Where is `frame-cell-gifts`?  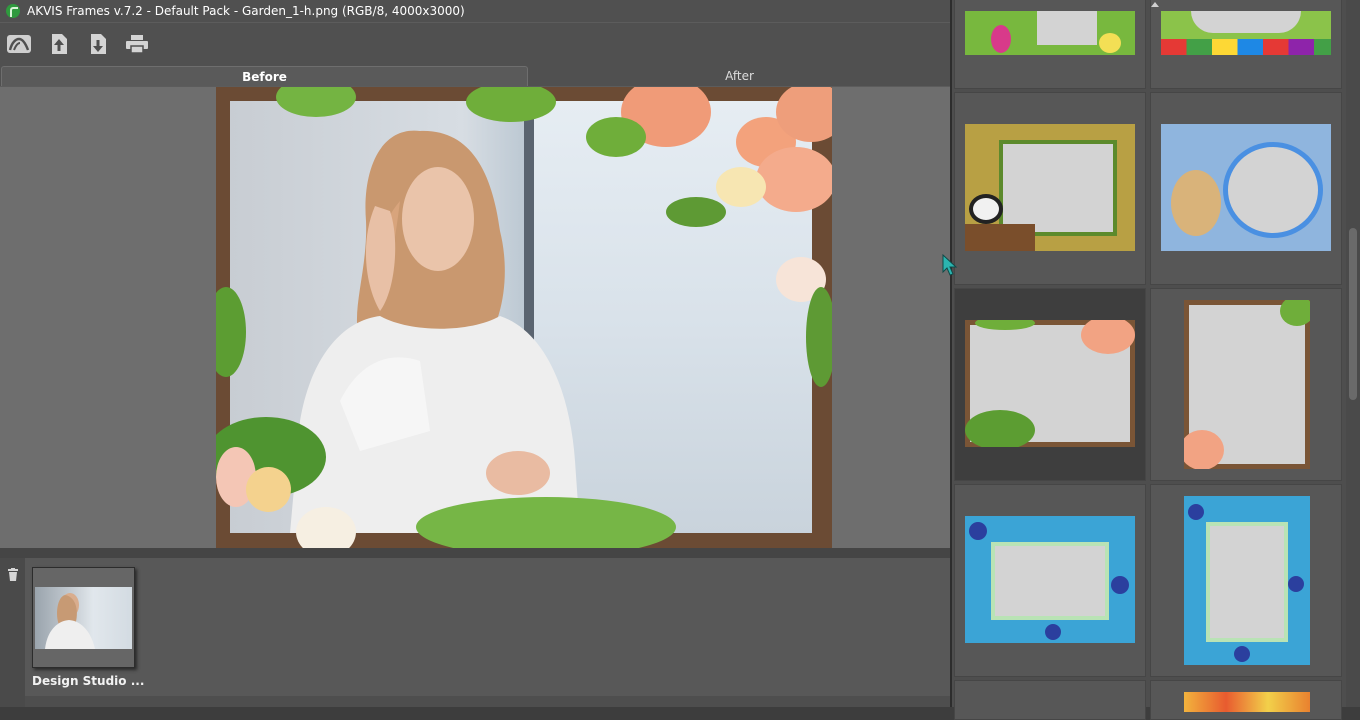
frame-cell-gifts is located at coordinates (1246, 44).